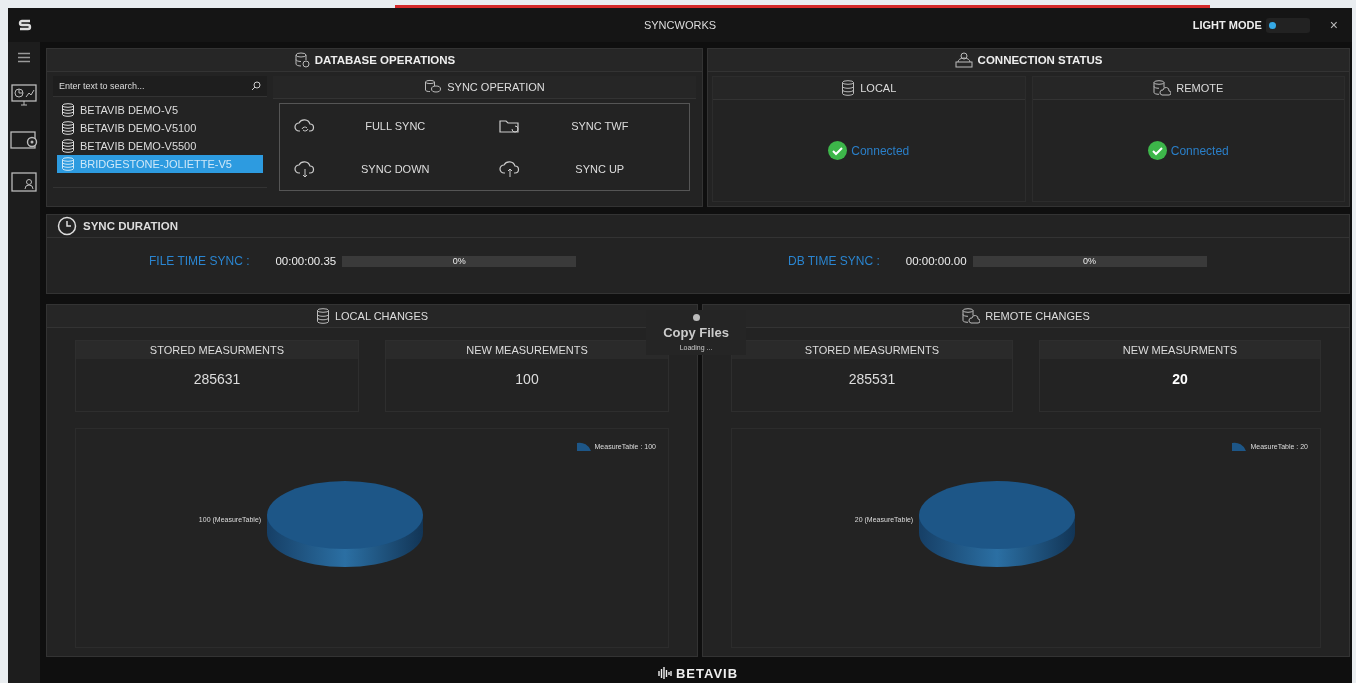 The width and height of the screenshot is (1356, 683). Describe the element at coordinates (199, 261) in the screenshot. I see `sync-time-label: FILE TIME SYNC :` at that location.